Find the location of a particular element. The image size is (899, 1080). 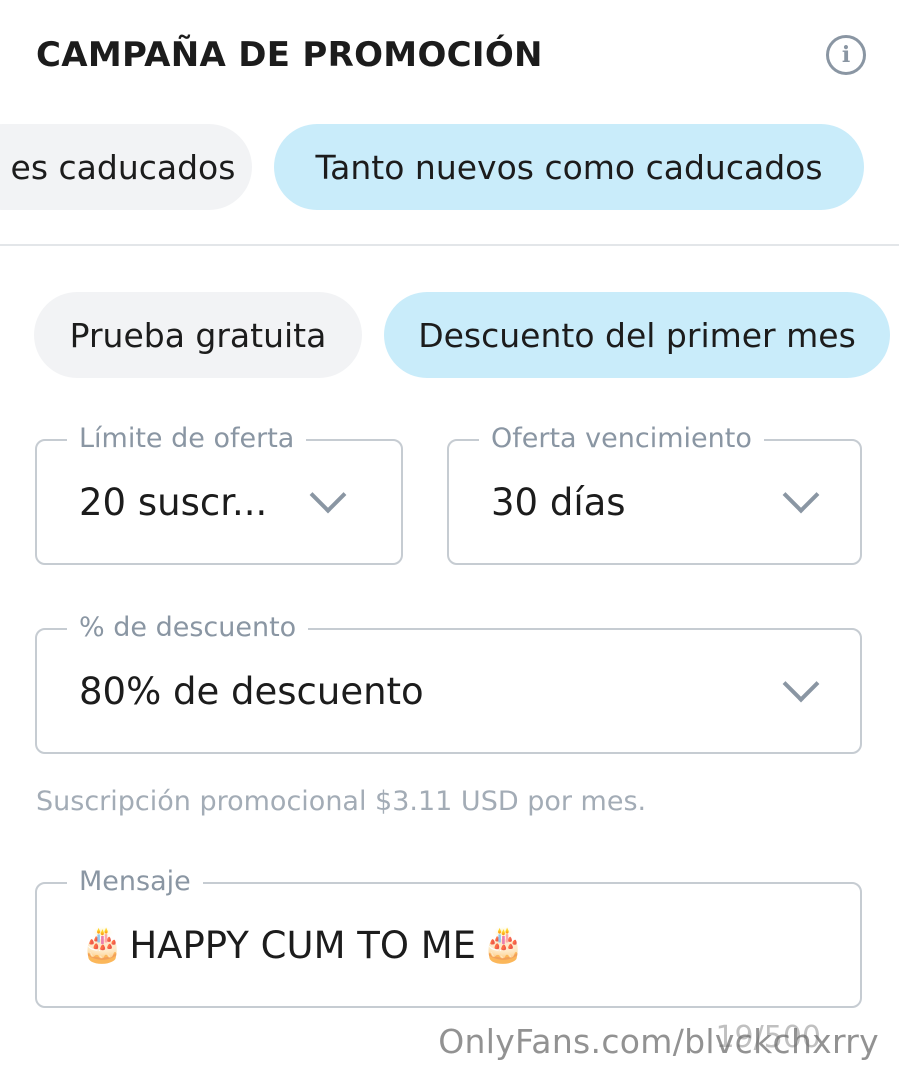

page-title: CAMPAÑA DE PROMOCIÓN is located at coordinates (289, 55).